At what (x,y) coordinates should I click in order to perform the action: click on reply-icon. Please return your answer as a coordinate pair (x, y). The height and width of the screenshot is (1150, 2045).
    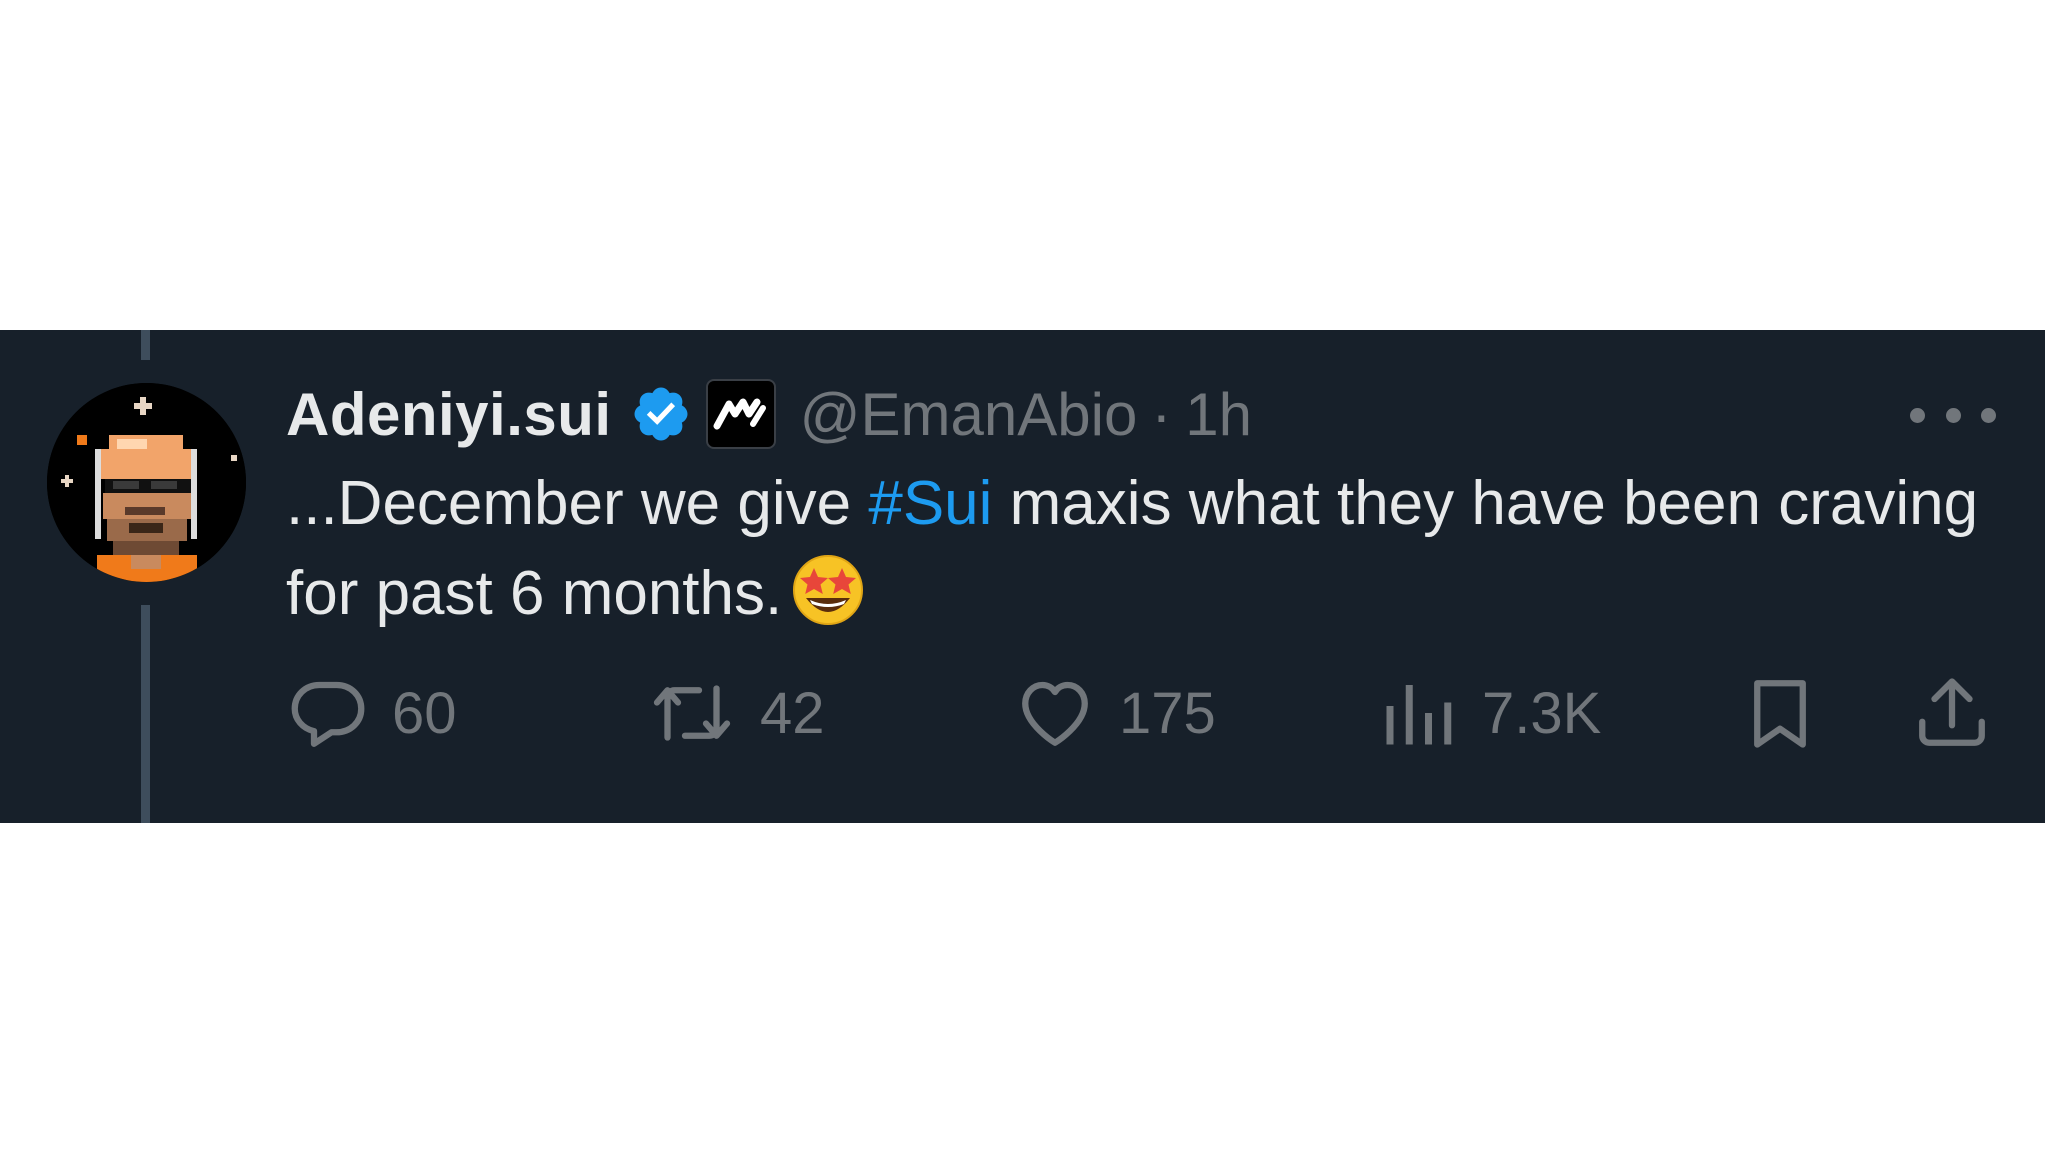
    Looking at the image, I should click on (328, 714).